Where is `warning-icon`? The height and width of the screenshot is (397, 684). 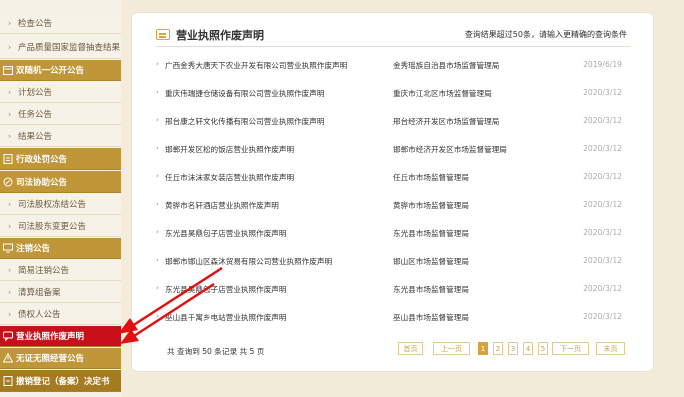
warning-icon is located at coordinates (8, 358).